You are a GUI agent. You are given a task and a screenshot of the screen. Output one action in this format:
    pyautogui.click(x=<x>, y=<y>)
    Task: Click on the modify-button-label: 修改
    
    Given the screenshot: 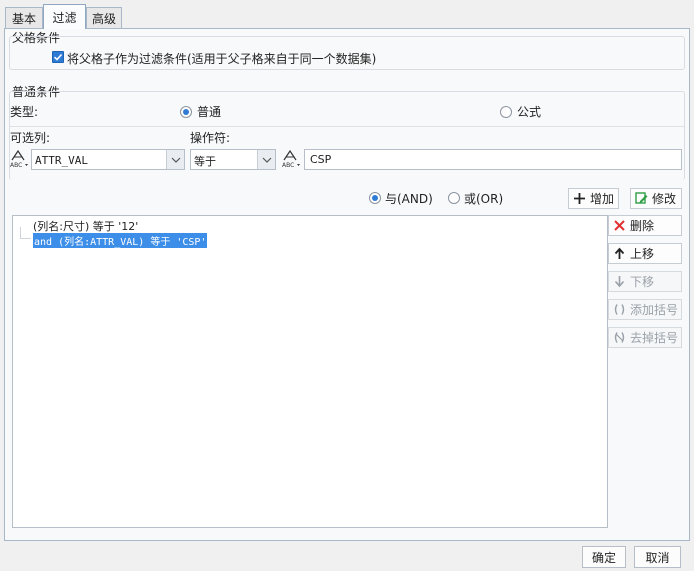 What is the action you would take?
    pyautogui.click(x=664, y=199)
    